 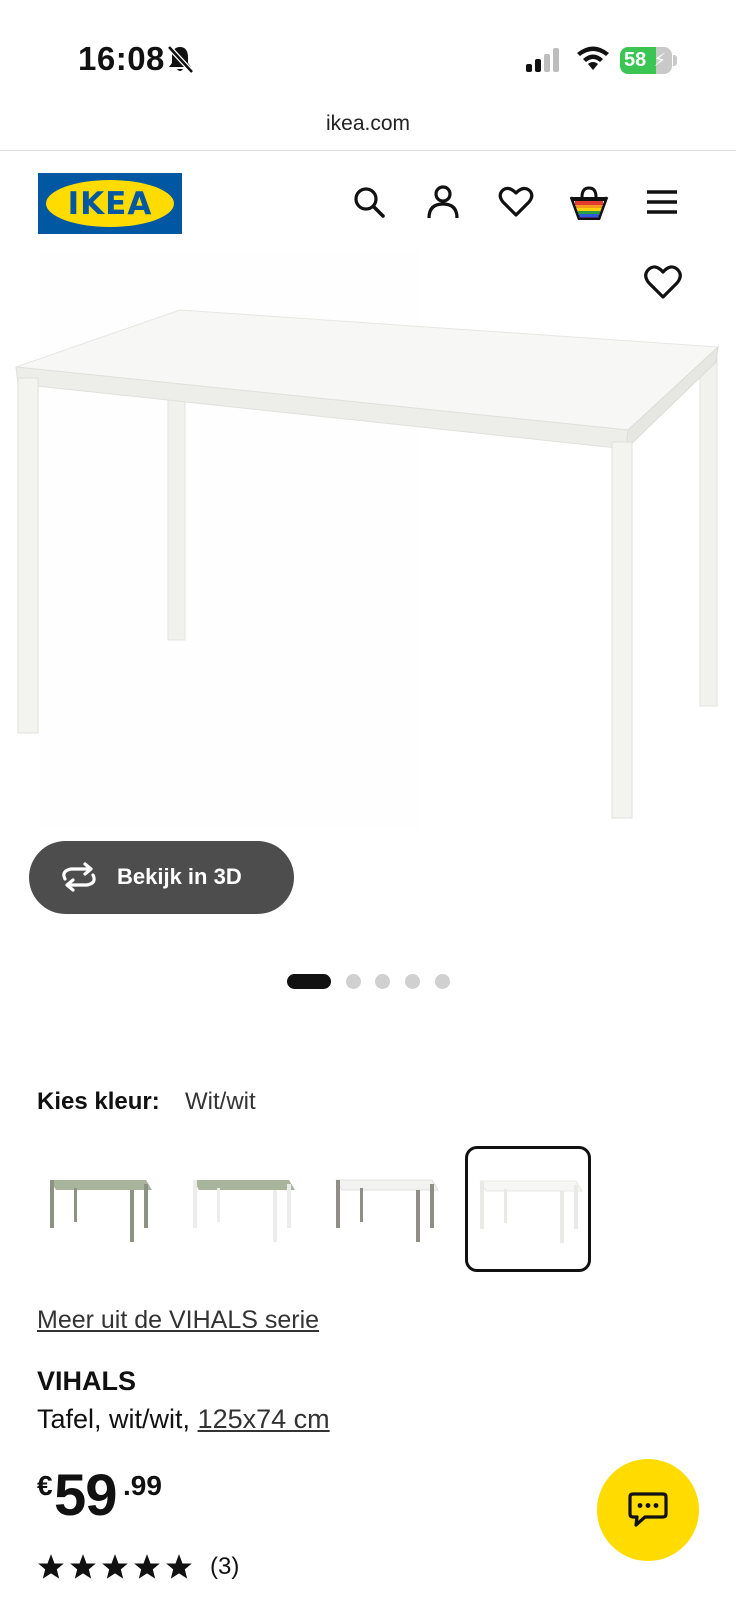 What do you see at coordinates (368, 124) in the screenshot?
I see `url-bar: ikea.com` at bounding box center [368, 124].